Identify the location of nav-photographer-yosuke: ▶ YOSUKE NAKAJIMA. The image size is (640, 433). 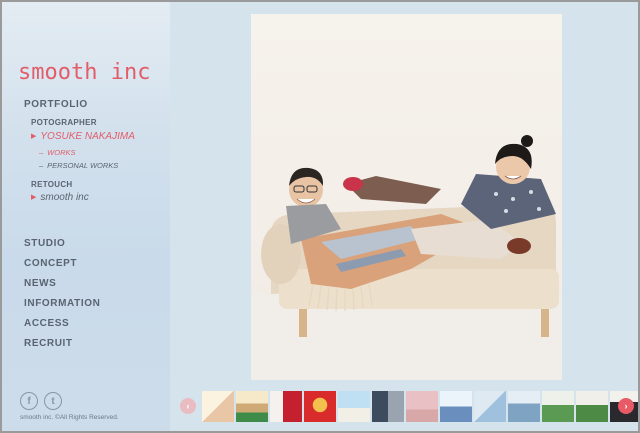
(83, 136).